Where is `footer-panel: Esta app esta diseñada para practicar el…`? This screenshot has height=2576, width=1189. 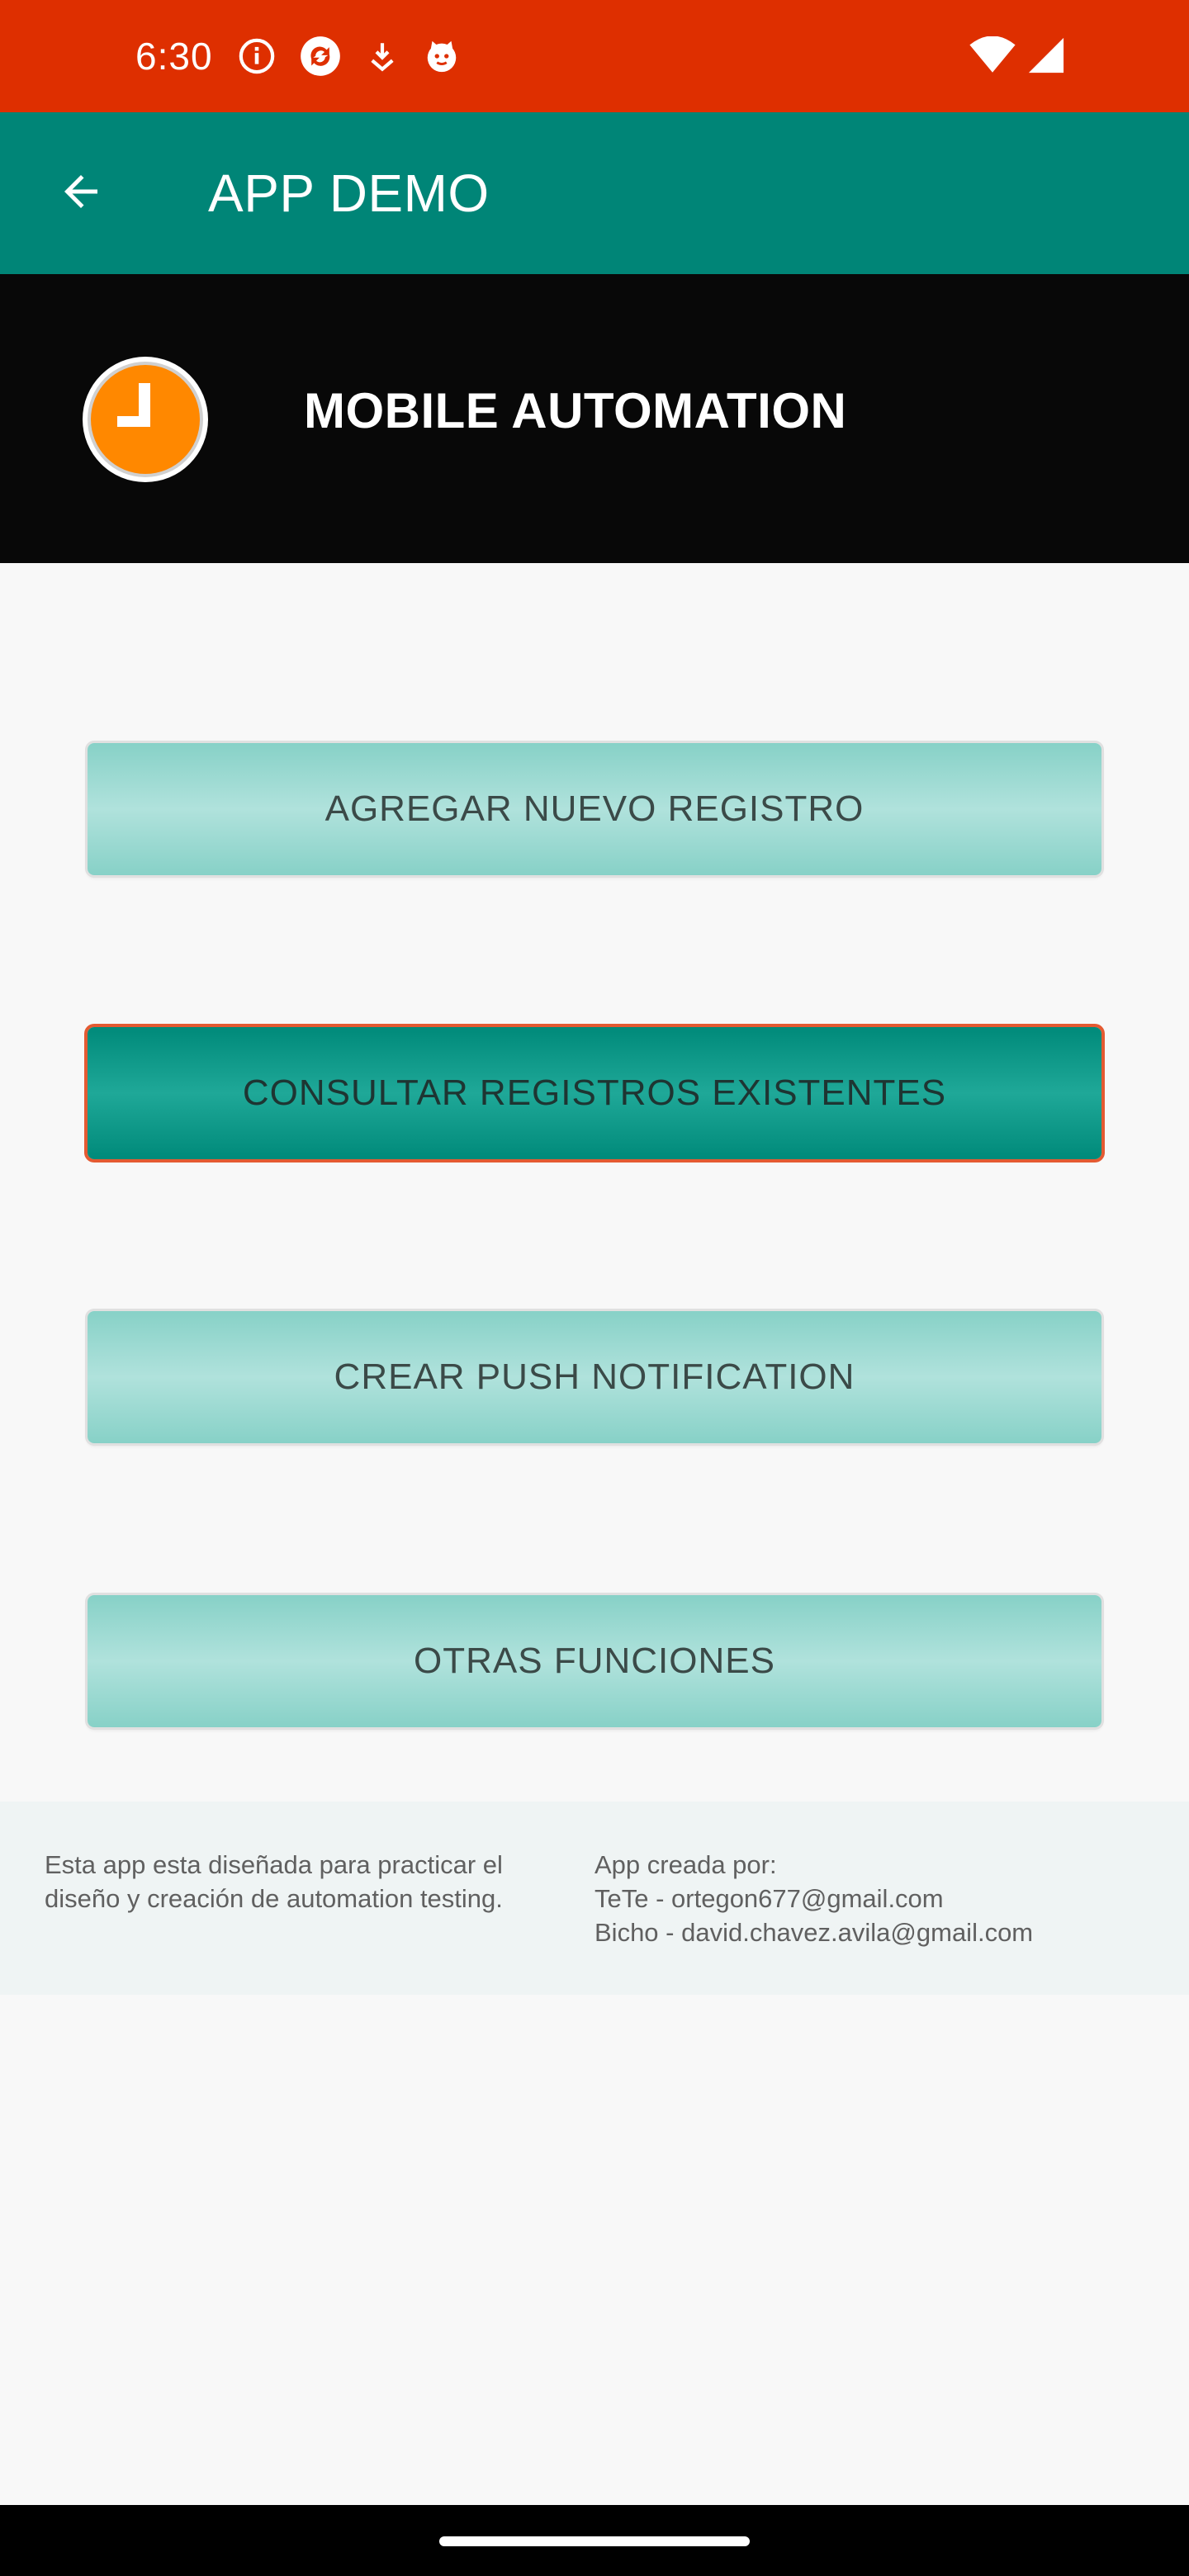
footer-panel: Esta app esta diseñada para practicar el… is located at coordinates (594, 1898).